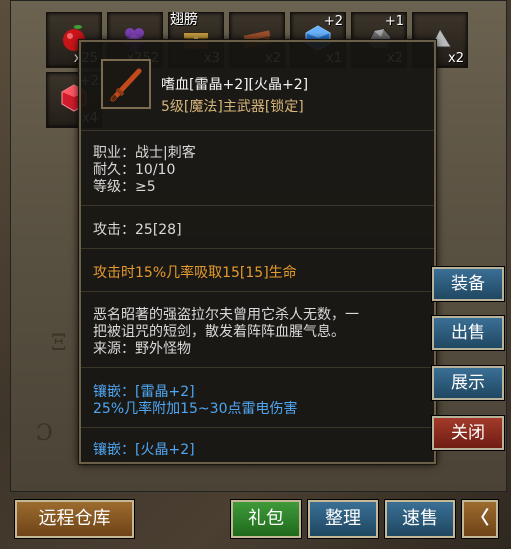 This screenshot has width=511, height=549. I want to click on panel-carving: Ξ, so click(59, 343).